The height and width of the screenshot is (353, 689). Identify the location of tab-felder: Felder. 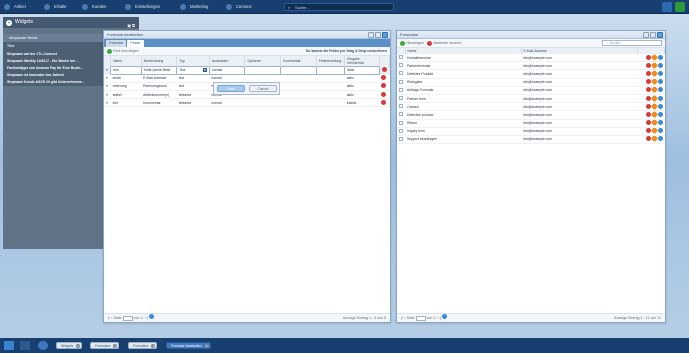
(135, 43).